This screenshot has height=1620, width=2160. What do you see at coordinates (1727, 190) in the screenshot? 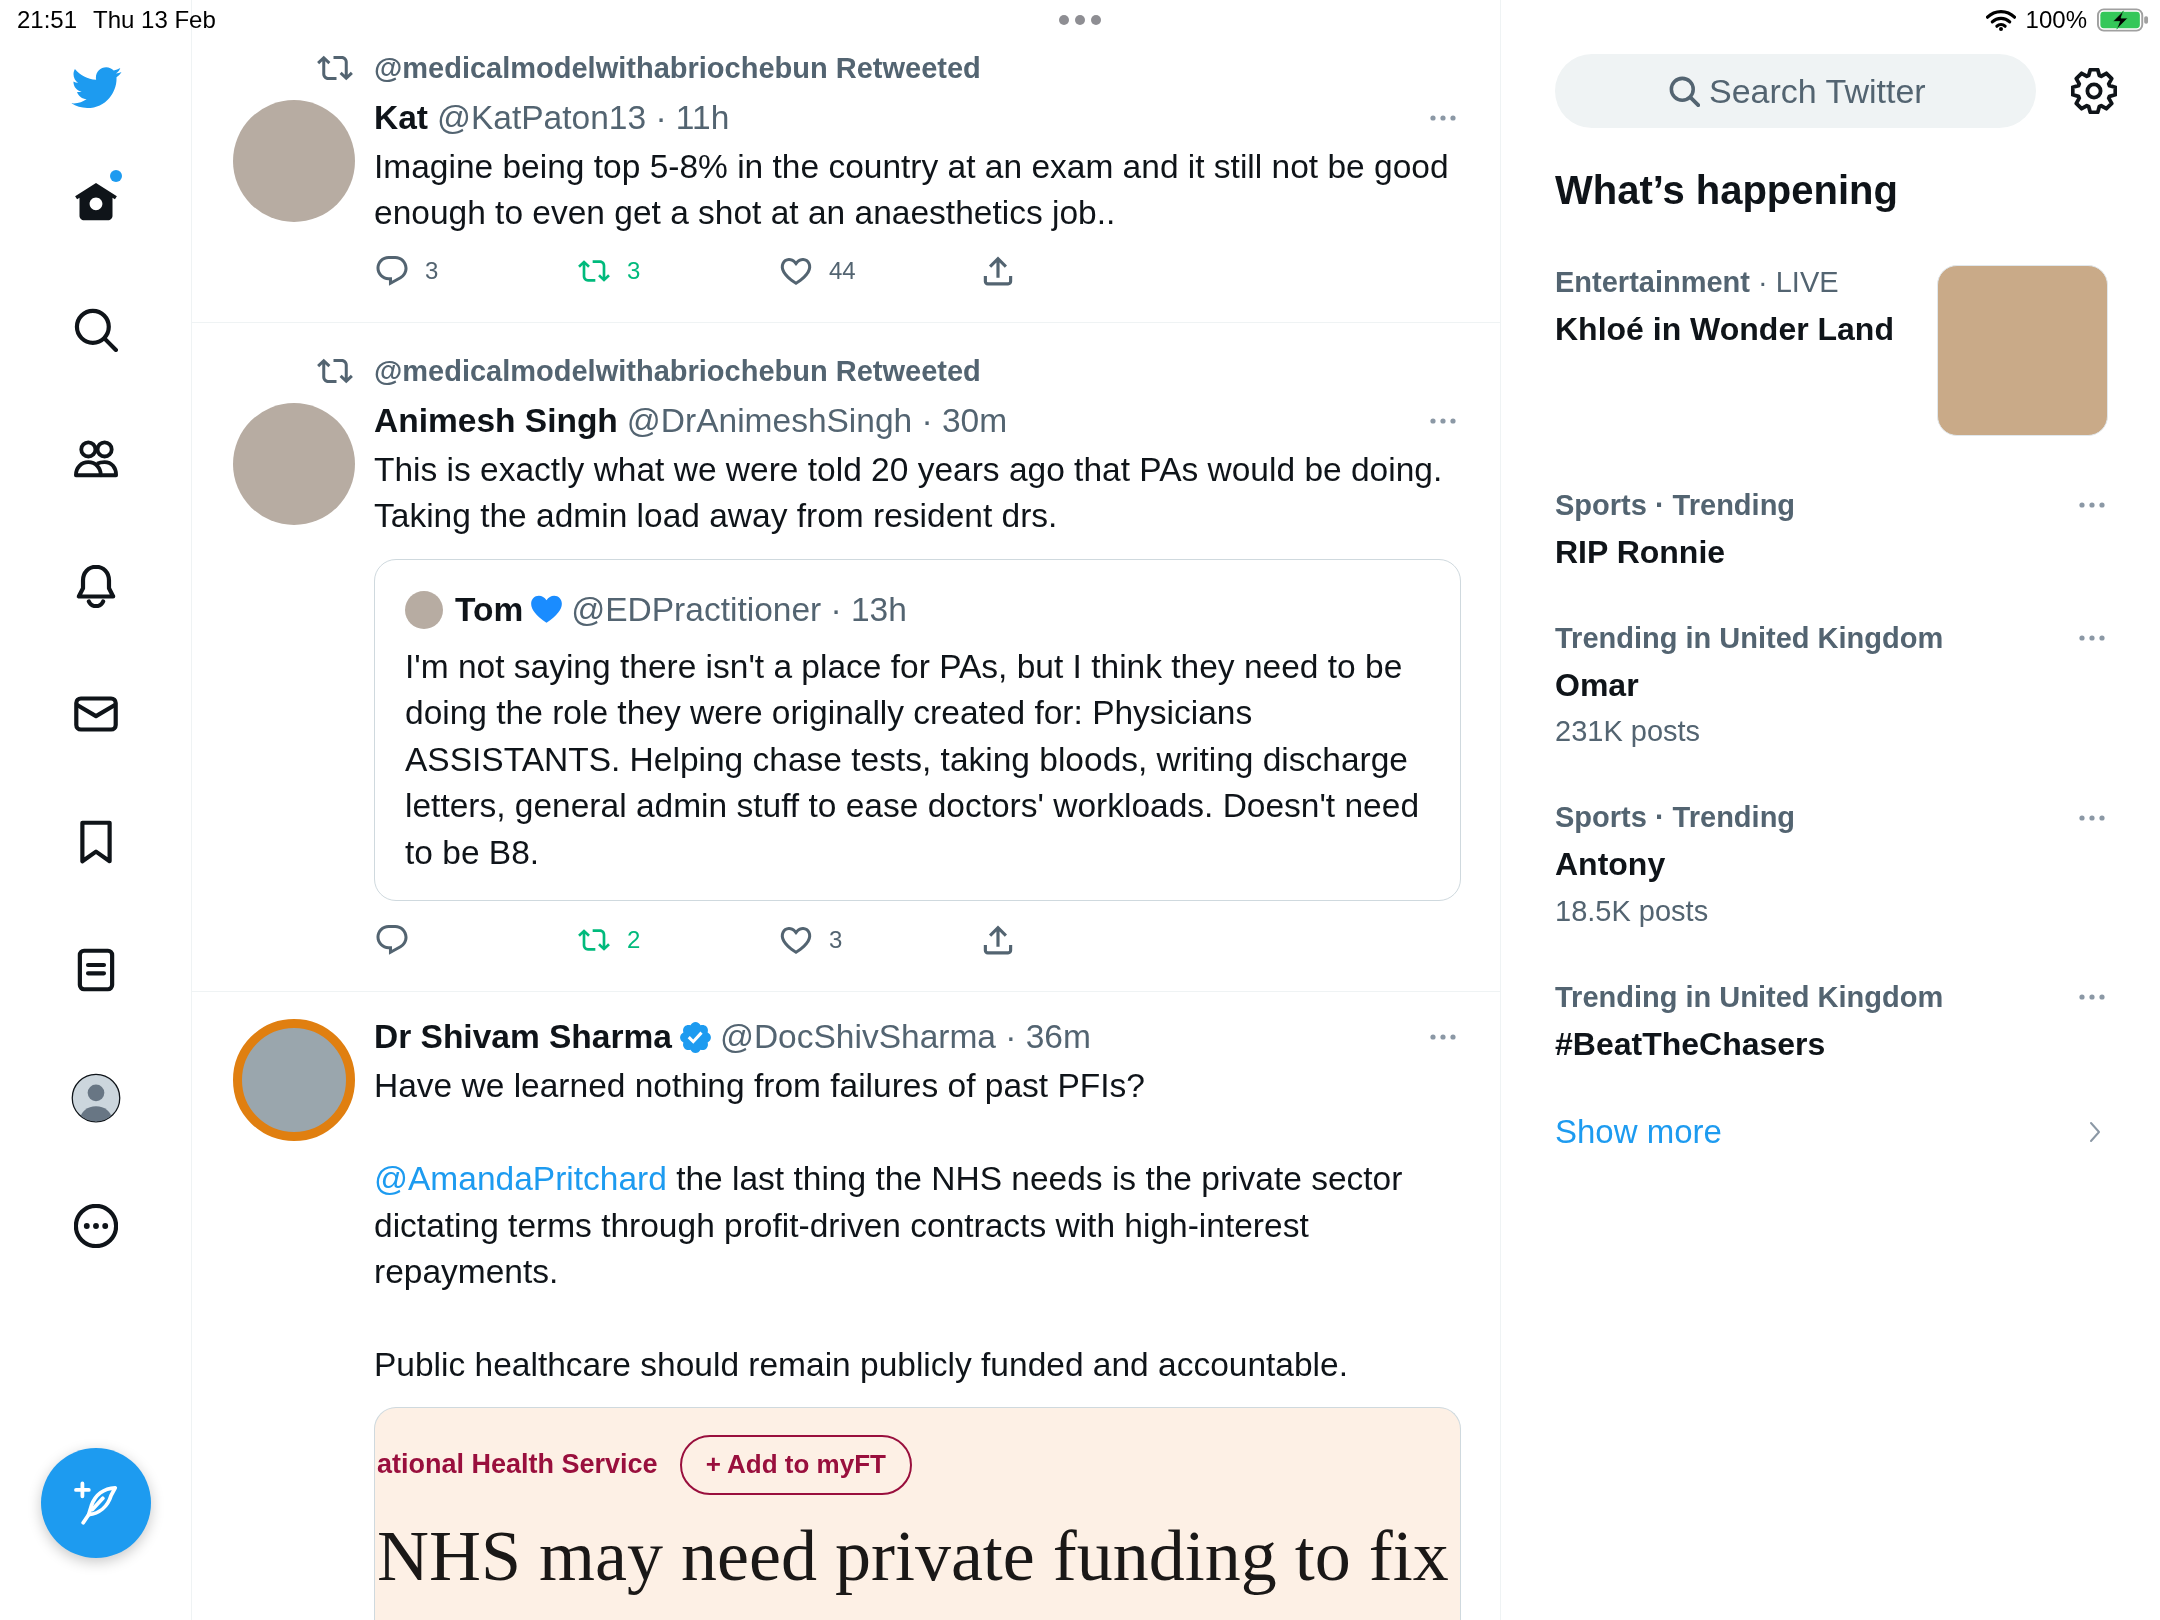
I see `section-heading: What’s happening` at bounding box center [1727, 190].